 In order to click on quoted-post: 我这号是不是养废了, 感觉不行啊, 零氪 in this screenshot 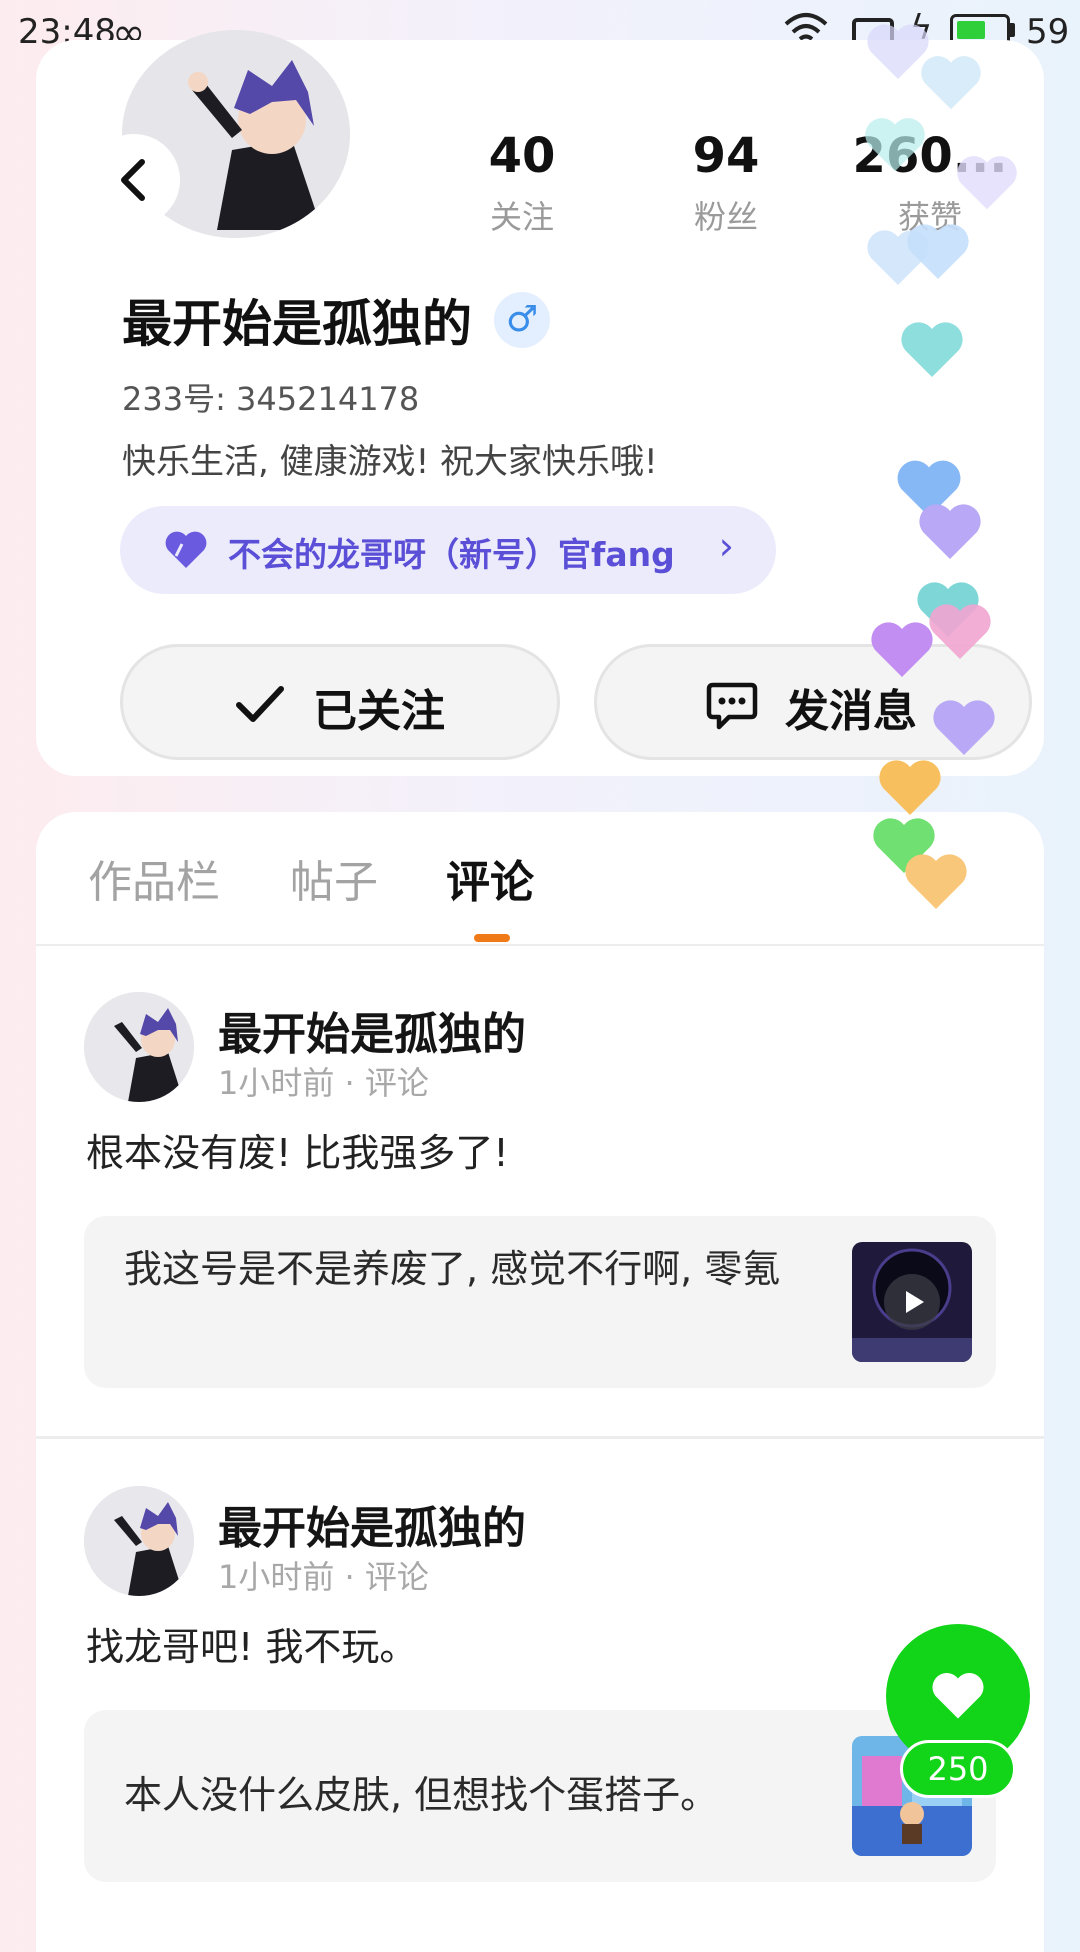, I will do `click(540, 1302)`.